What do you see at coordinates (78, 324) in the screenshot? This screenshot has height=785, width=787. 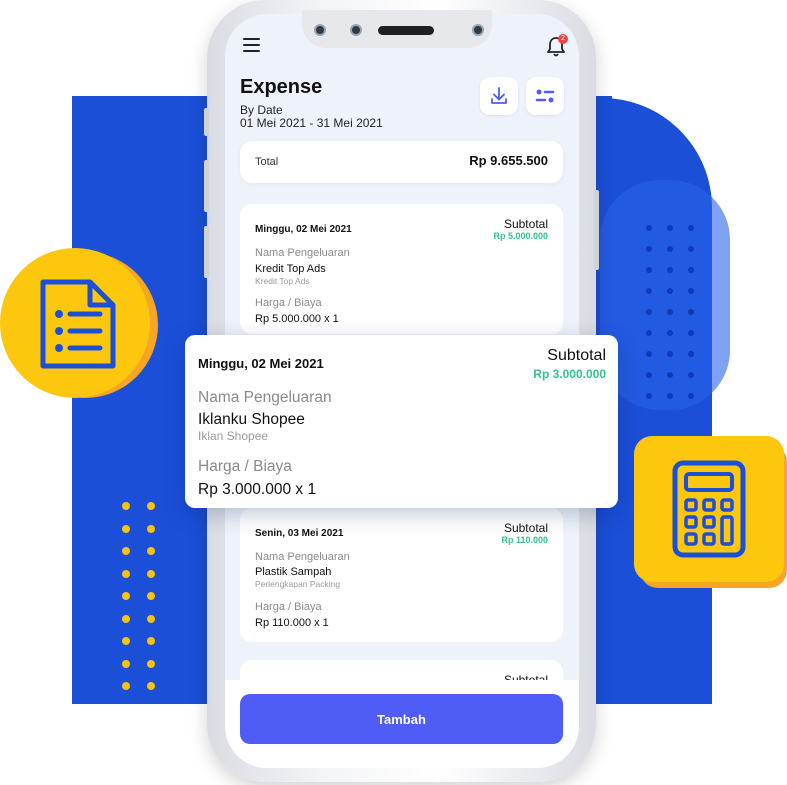 I see `document-icon` at bounding box center [78, 324].